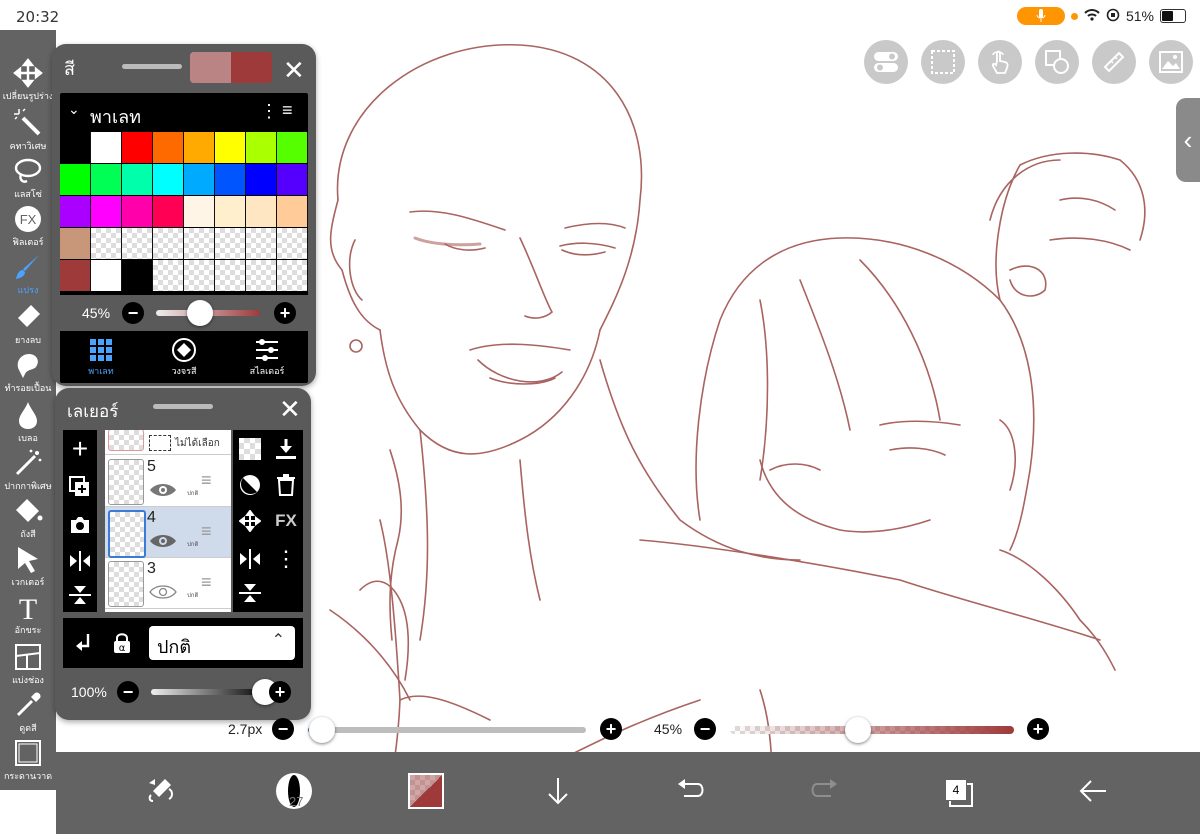 Image resolution: width=1200 pixels, height=834 pixels. What do you see at coordinates (80, 561) in the screenshot?
I see `flip-horizontal-icon` at bounding box center [80, 561].